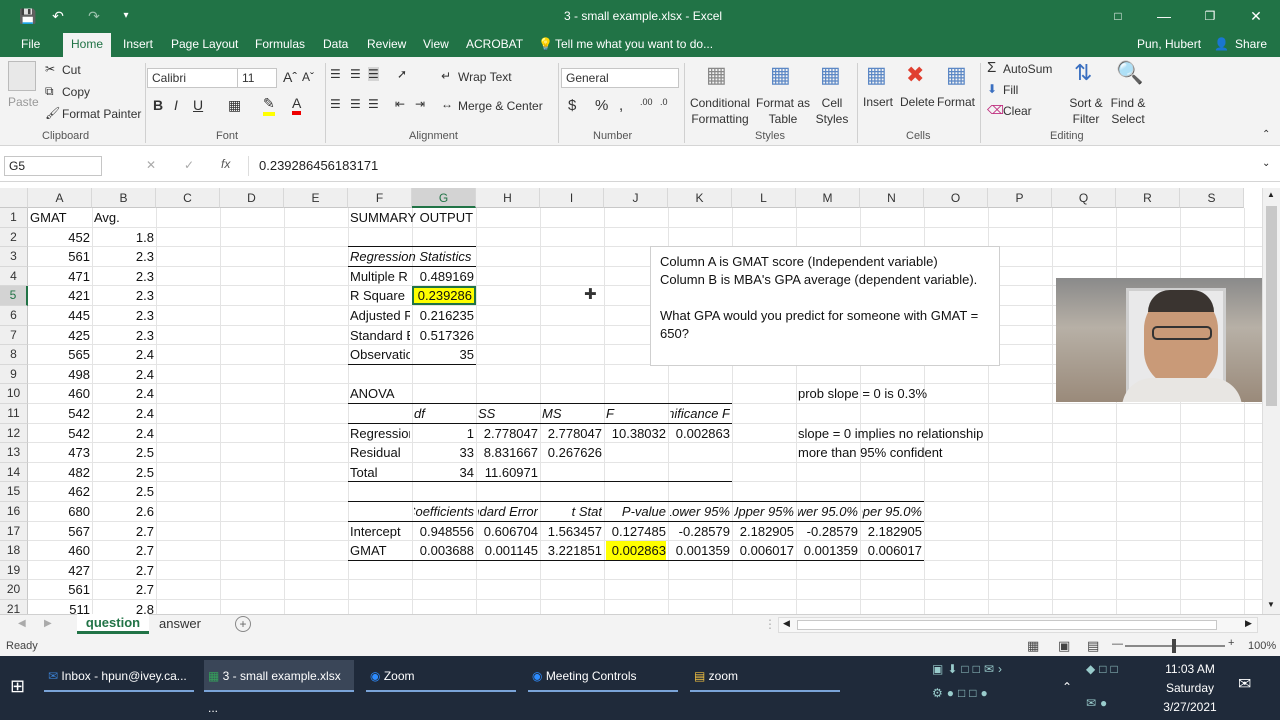 This screenshot has width=1280, height=724. What do you see at coordinates (444, 472) in the screenshot?
I see `anova-value: 34` at bounding box center [444, 472].